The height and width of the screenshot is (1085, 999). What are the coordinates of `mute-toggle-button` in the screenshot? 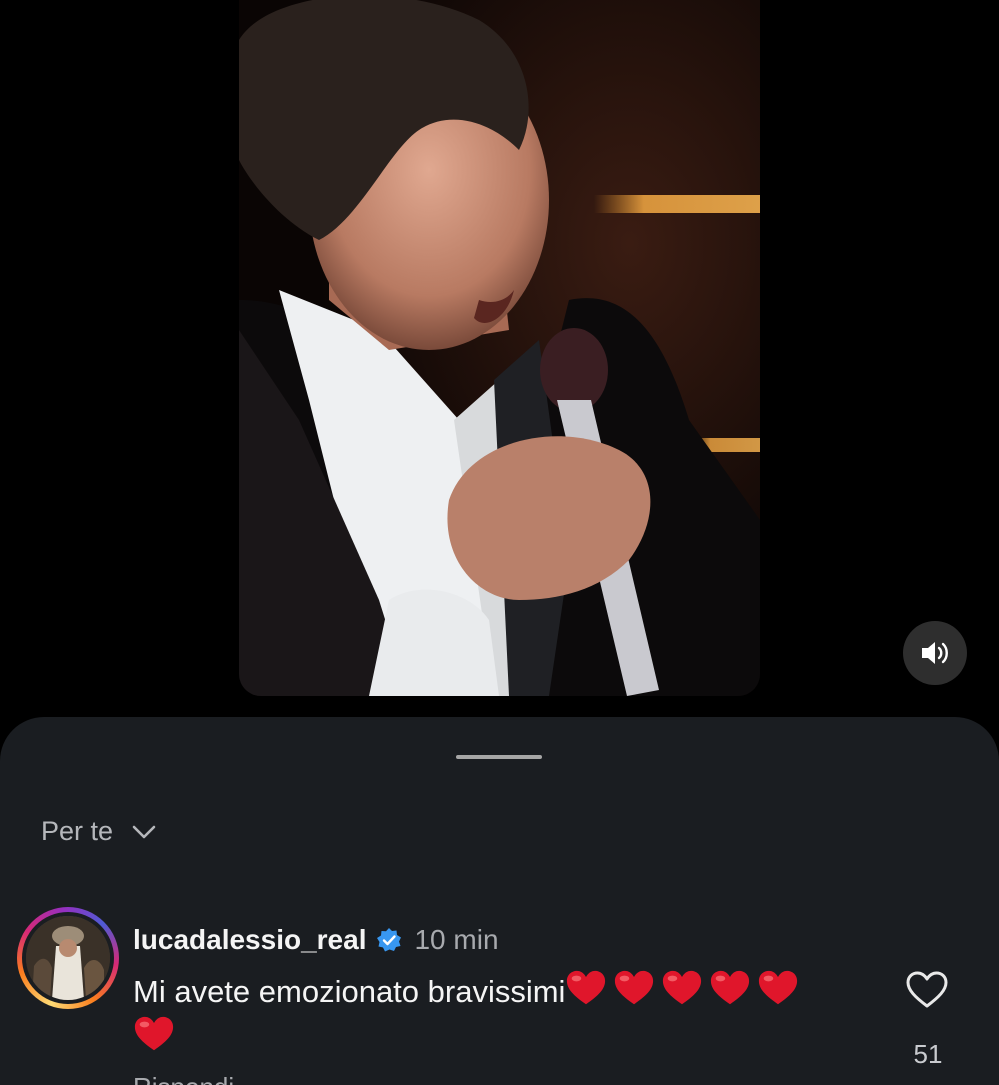 It's located at (935, 653).